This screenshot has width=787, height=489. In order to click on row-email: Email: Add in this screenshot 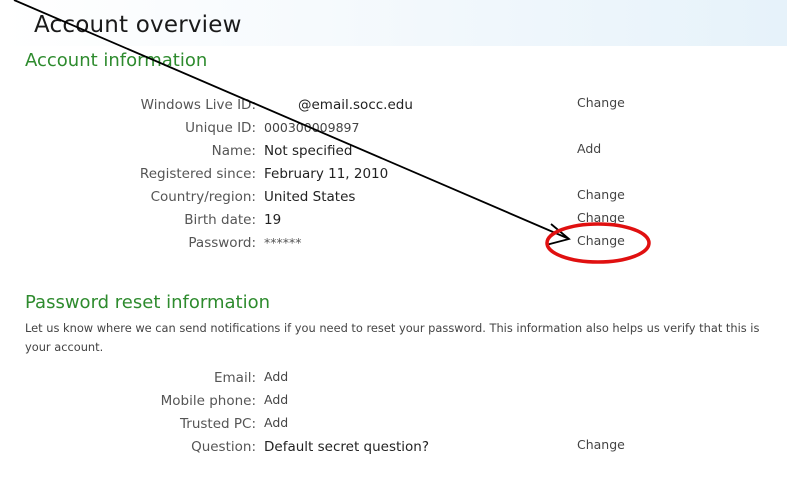, I will do `click(393, 380)`.